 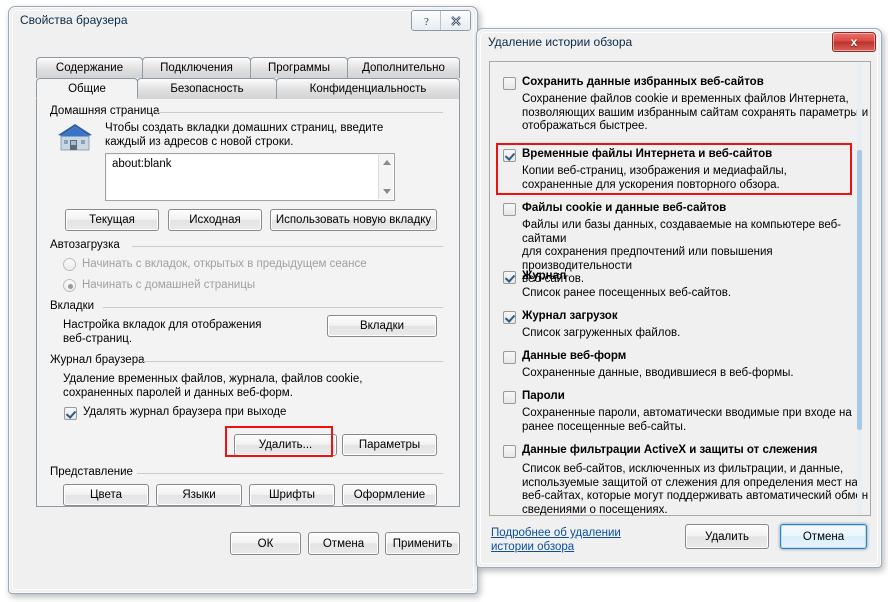 I want to click on history-group-label: Журнал браузера, so click(x=97, y=360).